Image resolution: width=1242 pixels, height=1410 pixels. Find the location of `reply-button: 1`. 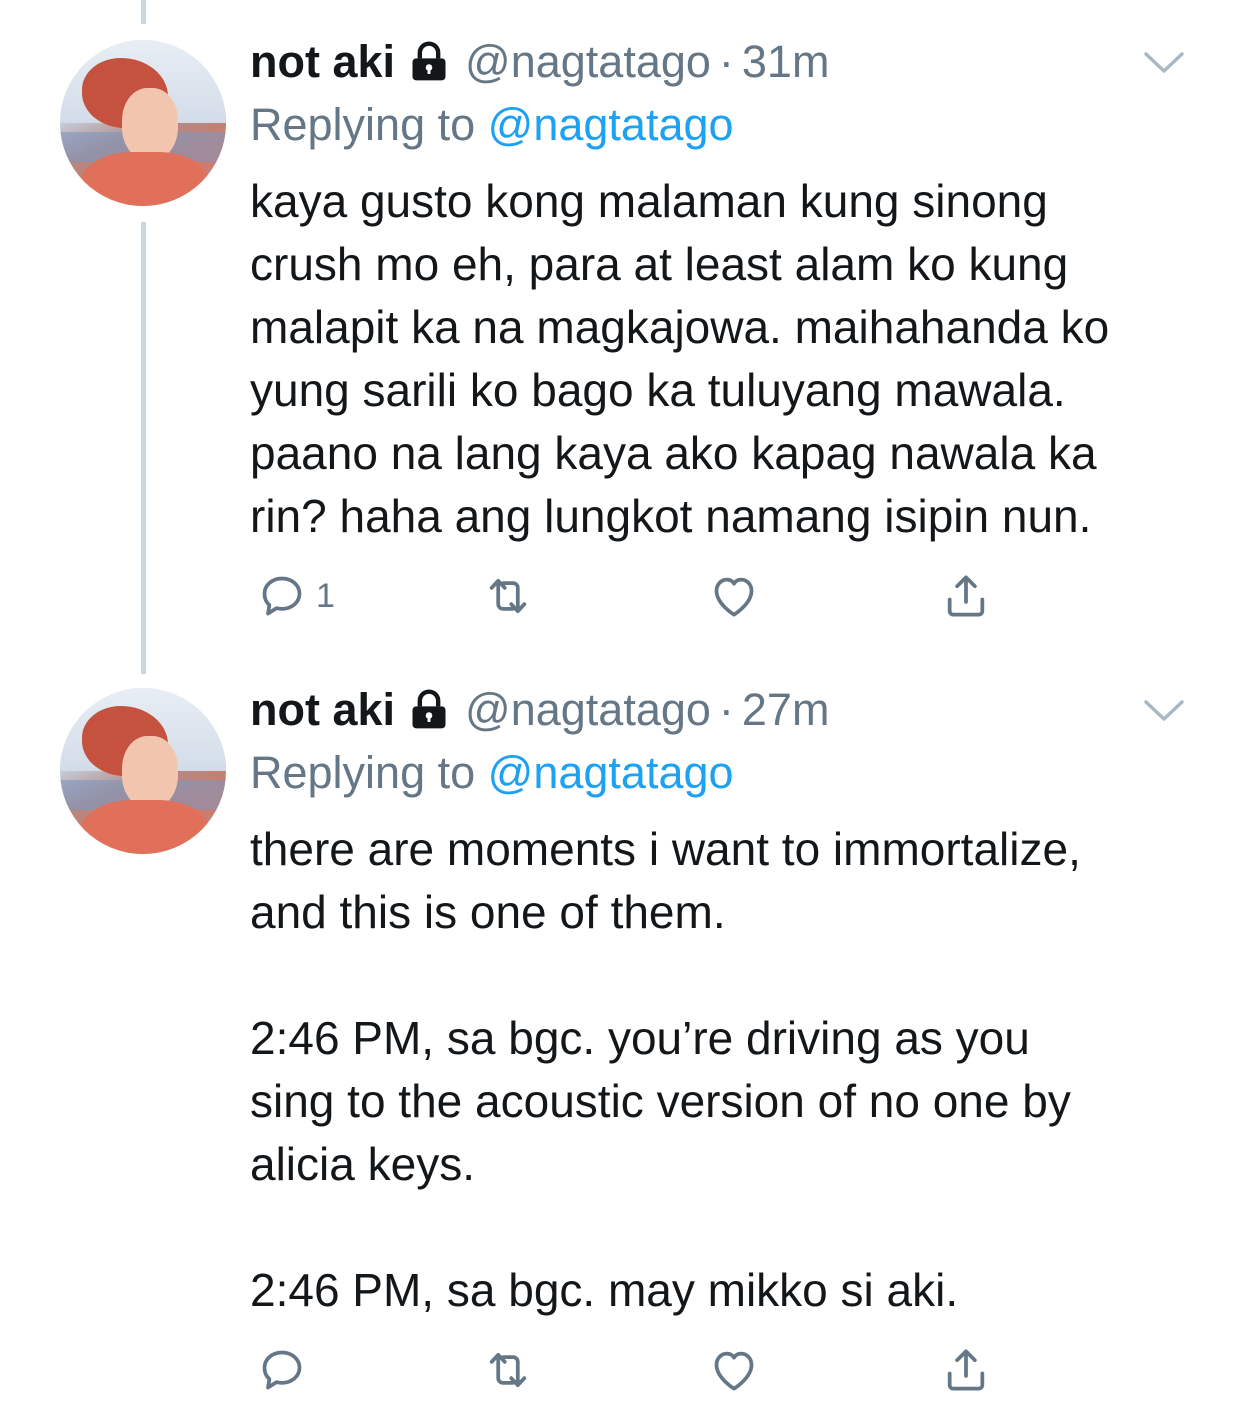

reply-button: 1 is located at coordinates (294, 596).